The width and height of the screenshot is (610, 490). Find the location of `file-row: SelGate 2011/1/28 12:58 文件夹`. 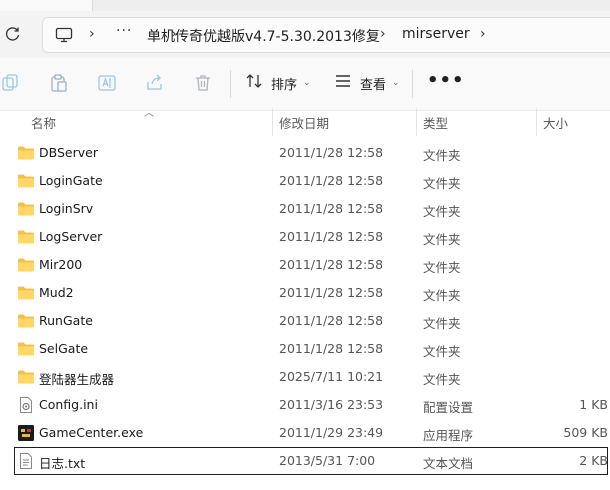

file-row: SelGate 2011/1/28 12:58 文件夹 is located at coordinates (311, 349).